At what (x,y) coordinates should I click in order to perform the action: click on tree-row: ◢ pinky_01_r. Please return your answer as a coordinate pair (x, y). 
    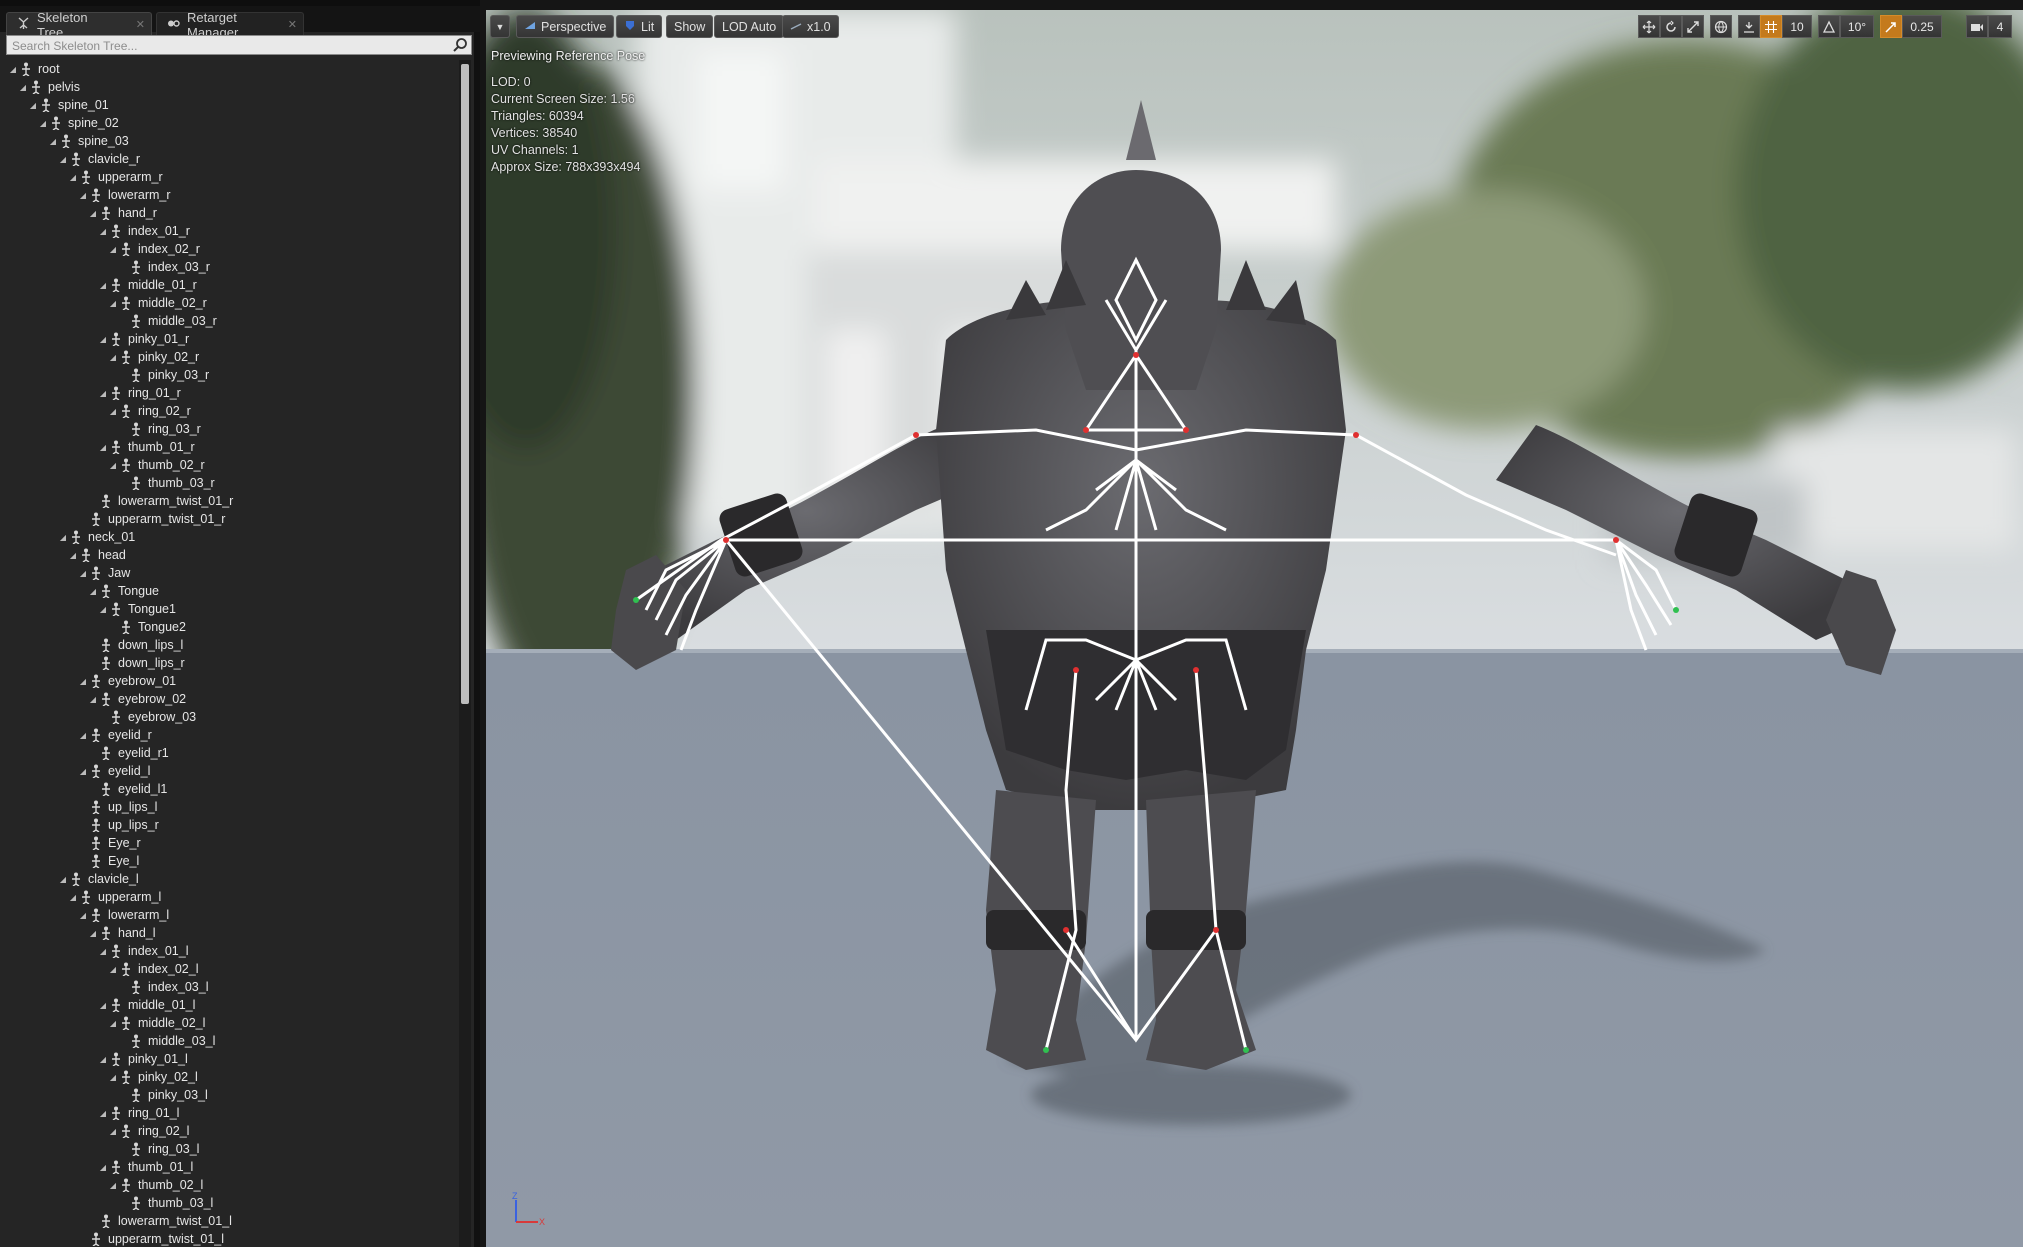
    Looking at the image, I should click on (143, 339).